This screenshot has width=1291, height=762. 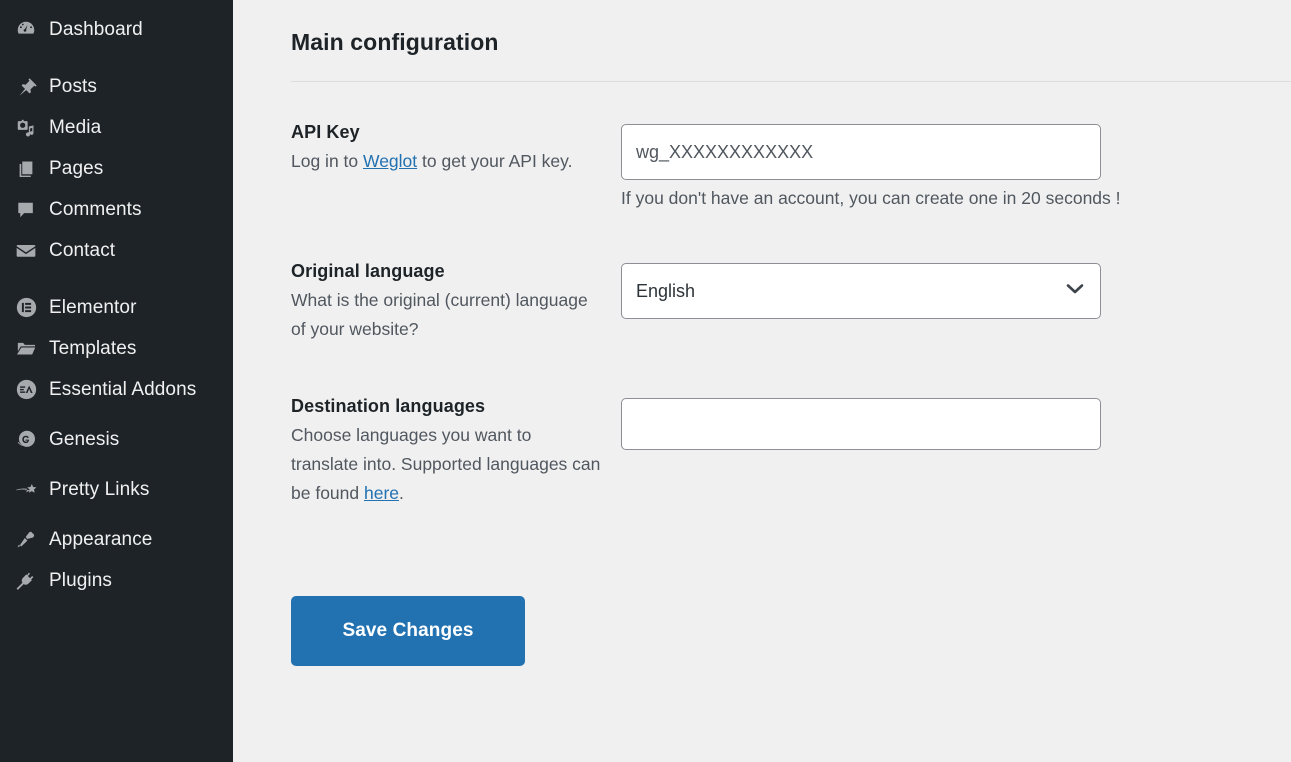 What do you see at coordinates (75, 127) in the screenshot?
I see `sidebar-item-label: Media` at bounding box center [75, 127].